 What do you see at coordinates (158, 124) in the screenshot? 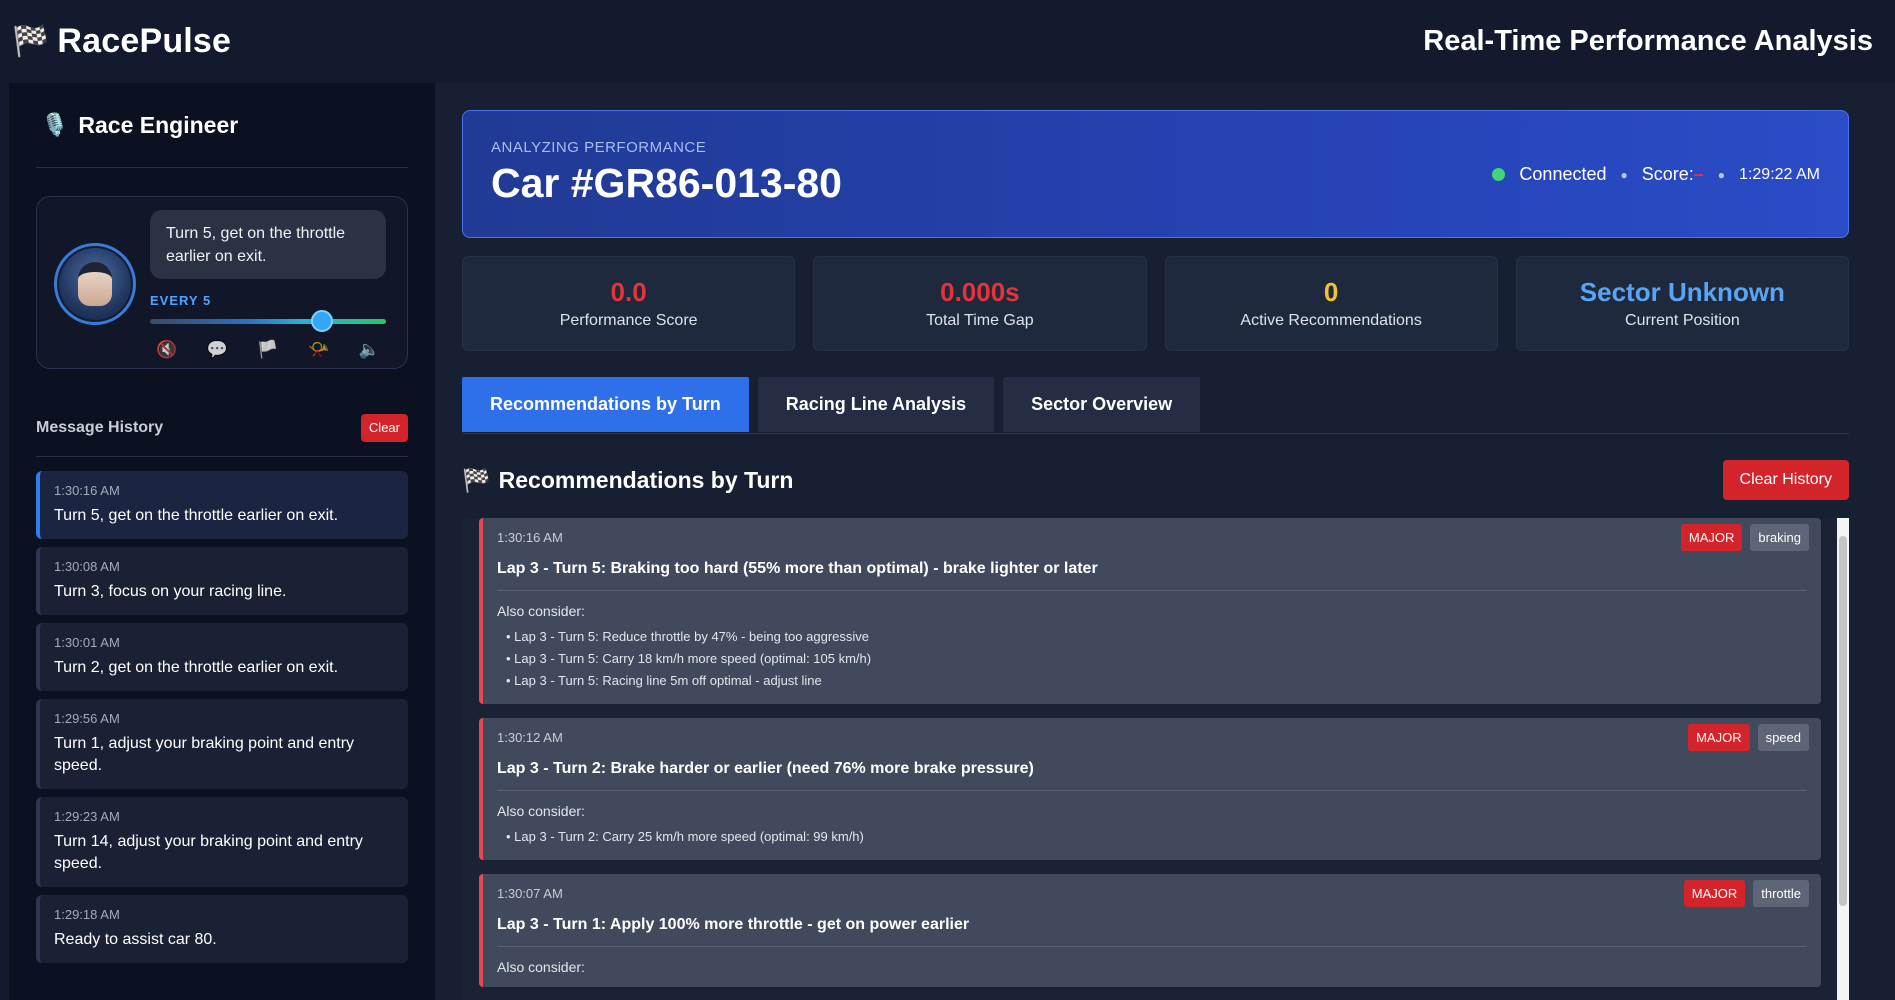
I see `engineer-title: Race Engineer` at bounding box center [158, 124].